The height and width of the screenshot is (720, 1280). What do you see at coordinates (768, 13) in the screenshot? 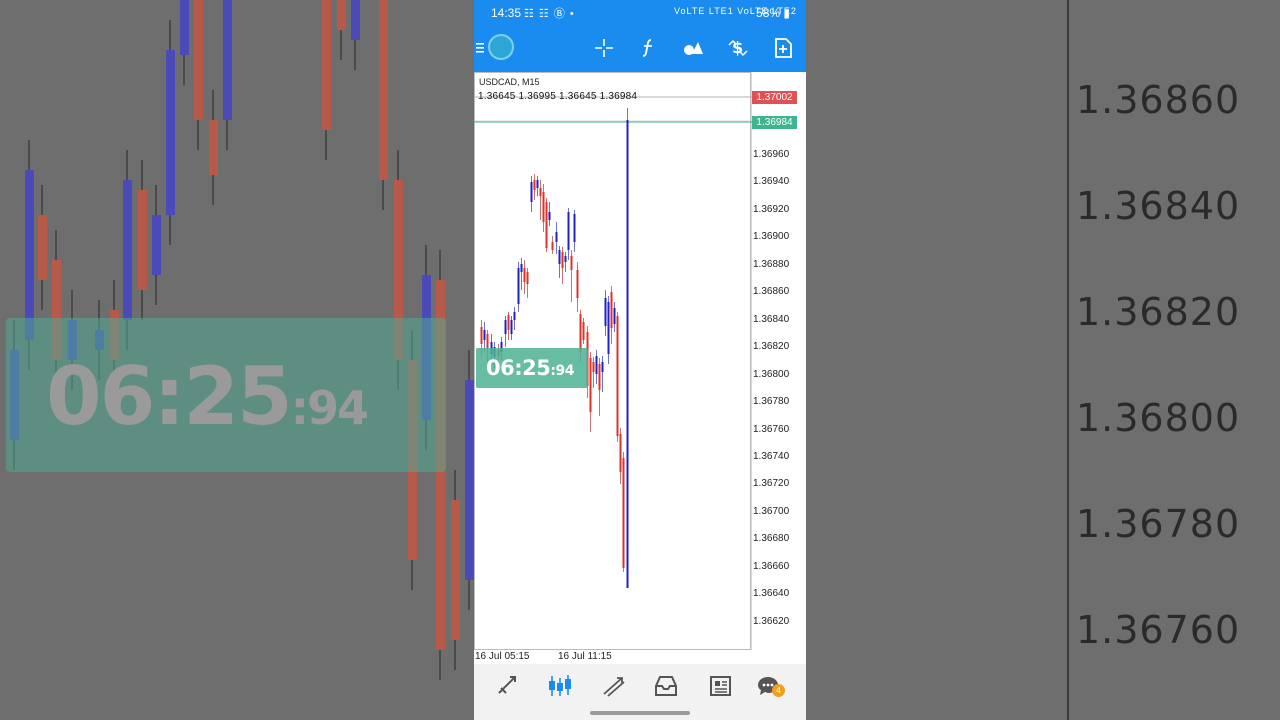
I see `battery-percent: 58%` at bounding box center [768, 13].